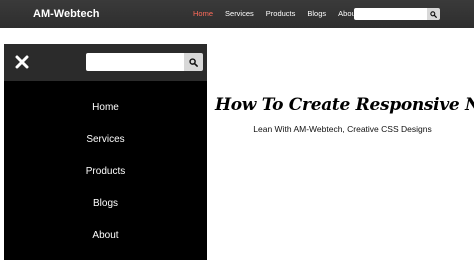  I want to click on top-search-button, so click(433, 14).